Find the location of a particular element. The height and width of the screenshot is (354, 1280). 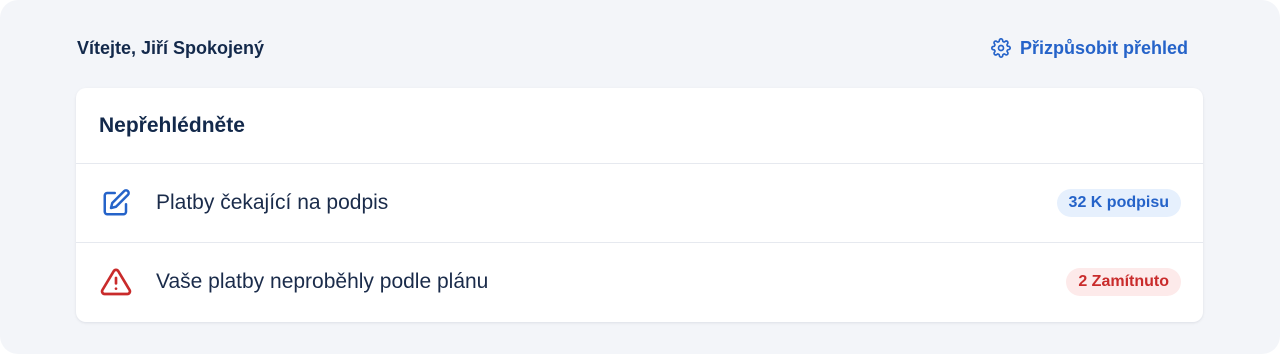

list-item-label: Platby čekající na podpis is located at coordinates (272, 202).